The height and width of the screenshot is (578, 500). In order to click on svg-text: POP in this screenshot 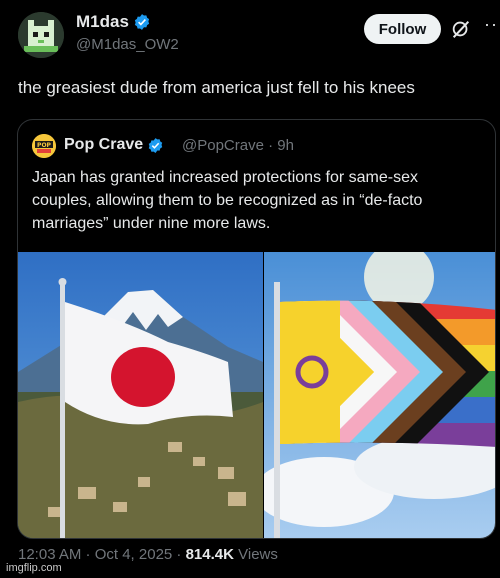, I will do `click(44, 145)`.